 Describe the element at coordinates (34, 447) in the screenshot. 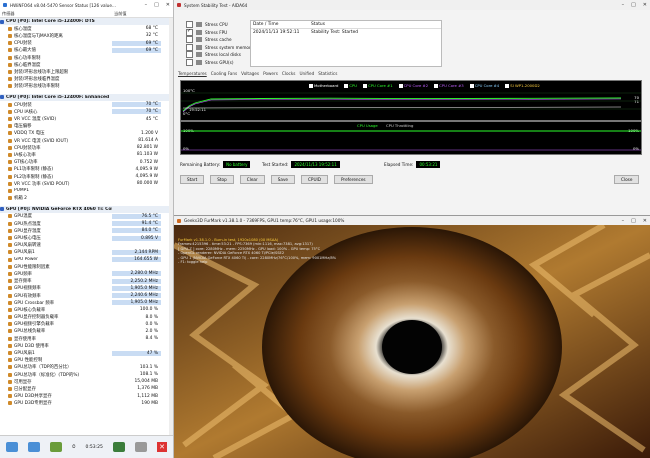

I see `network-icon` at that location.